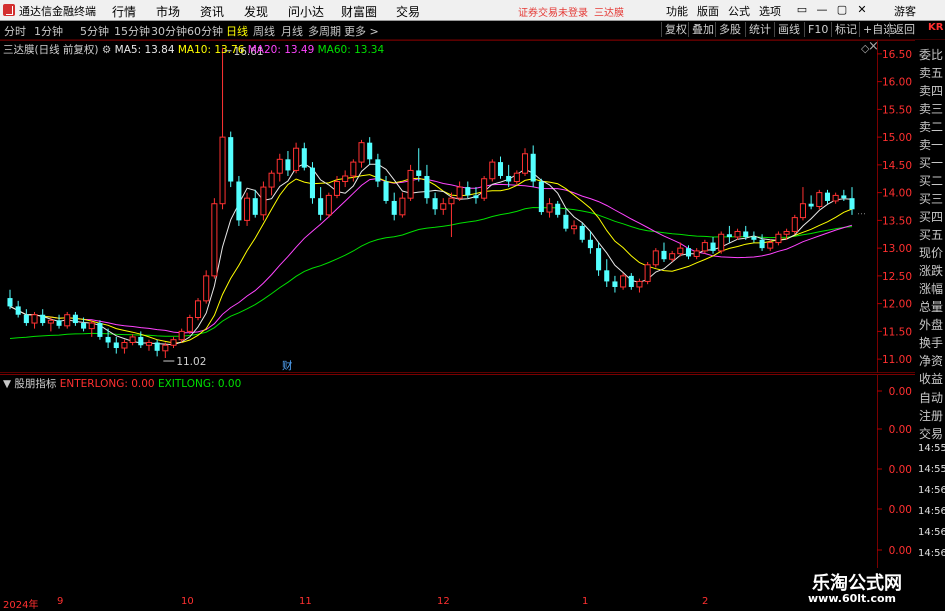 This screenshot has height=611, width=945. I want to click on side-item: 自动, so click(931, 397).